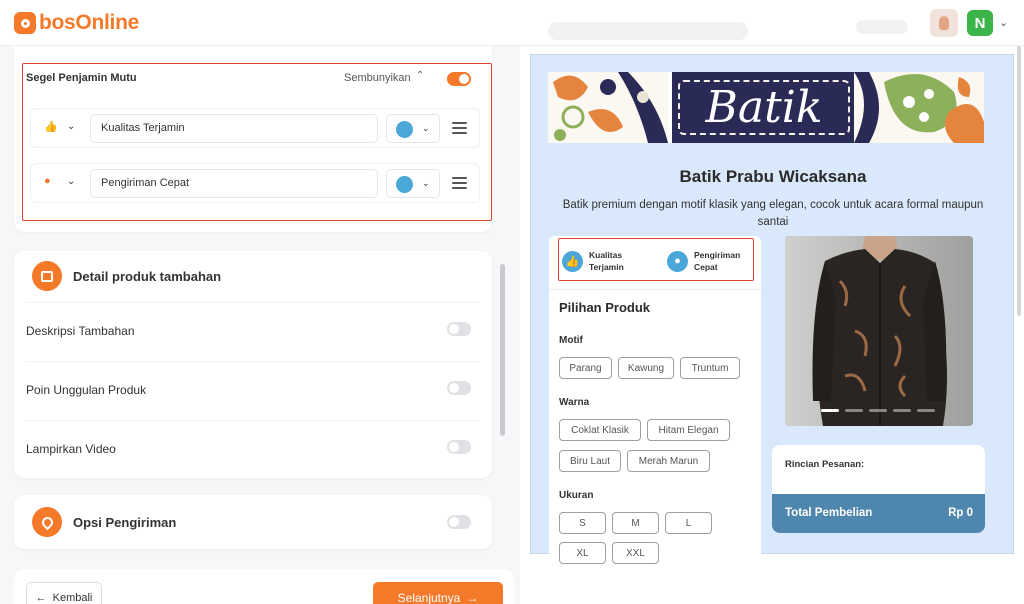  I want to click on arrow-left-icon: ←, so click(41, 598).